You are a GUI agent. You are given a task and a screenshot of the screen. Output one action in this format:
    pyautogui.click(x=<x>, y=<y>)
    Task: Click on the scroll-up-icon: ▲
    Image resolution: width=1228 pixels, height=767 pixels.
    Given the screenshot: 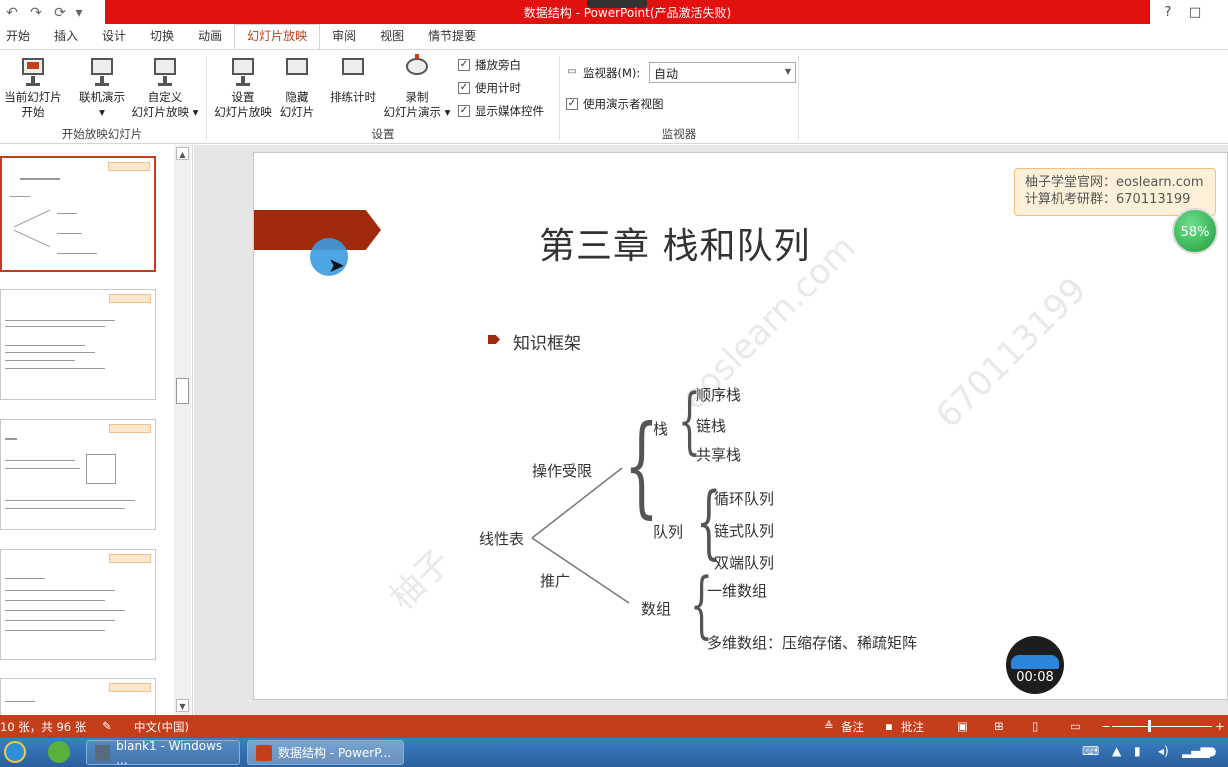 What is the action you would take?
    pyautogui.click(x=182, y=153)
    